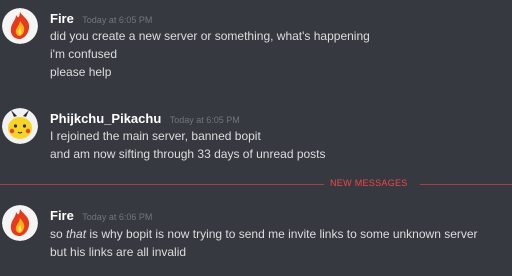  I want to click on emphasized-text: that, so click(76, 234).